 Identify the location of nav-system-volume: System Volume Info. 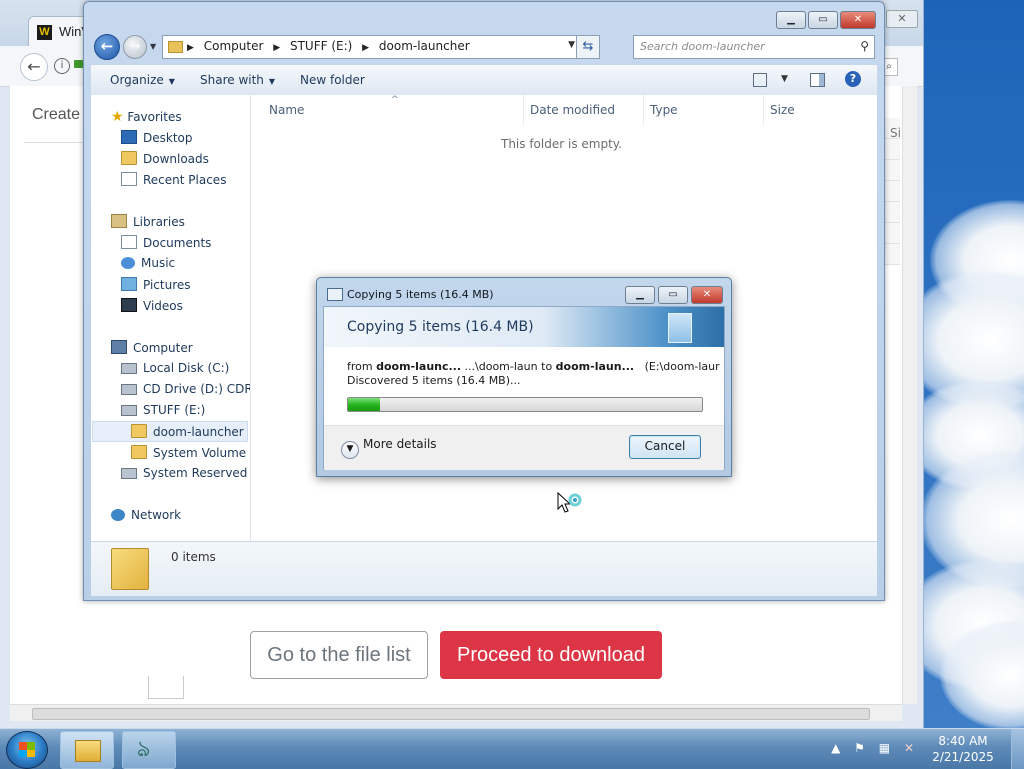
(190, 452).